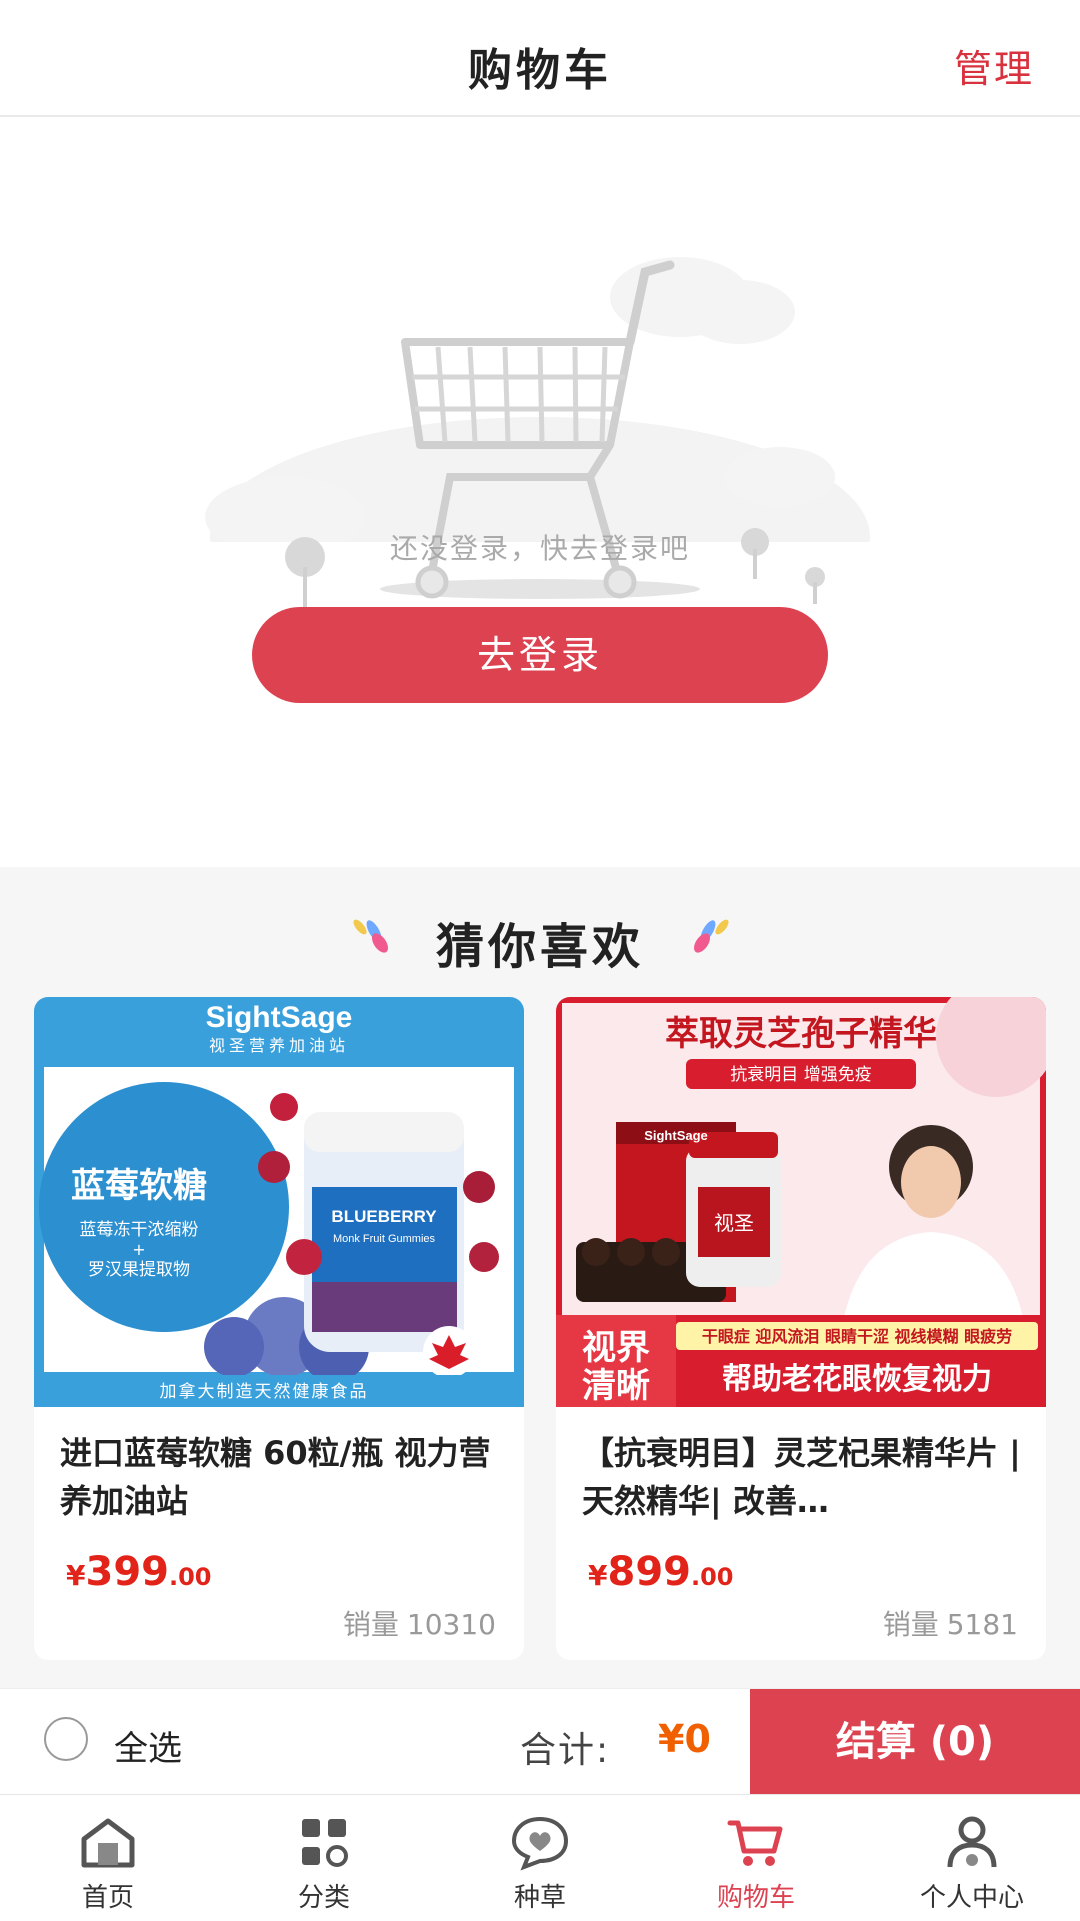  Describe the element at coordinates (684, 1739) in the screenshot. I see `total-value: ¥0` at that location.